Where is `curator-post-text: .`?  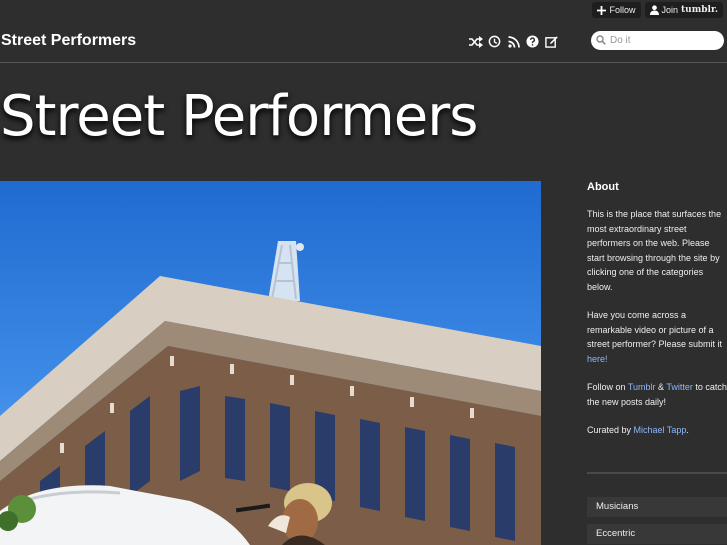 curator-post-text: . is located at coordinates (687, 430).